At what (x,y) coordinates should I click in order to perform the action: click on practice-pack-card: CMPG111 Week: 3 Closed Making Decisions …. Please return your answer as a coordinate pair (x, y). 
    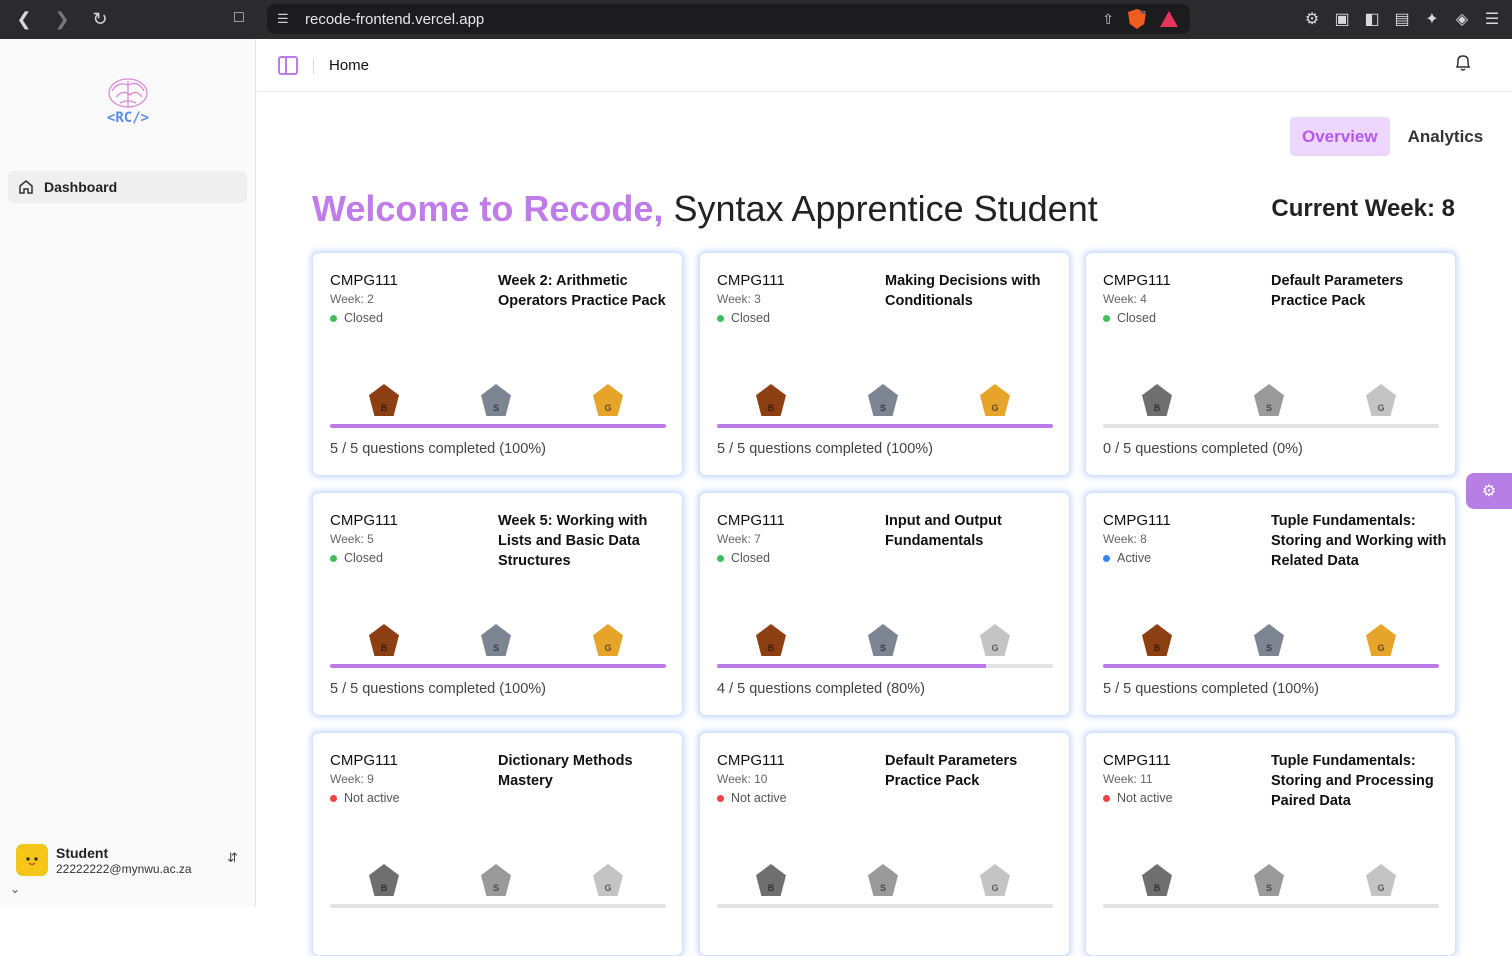
    Looking at the image, I should click on (884, 364).